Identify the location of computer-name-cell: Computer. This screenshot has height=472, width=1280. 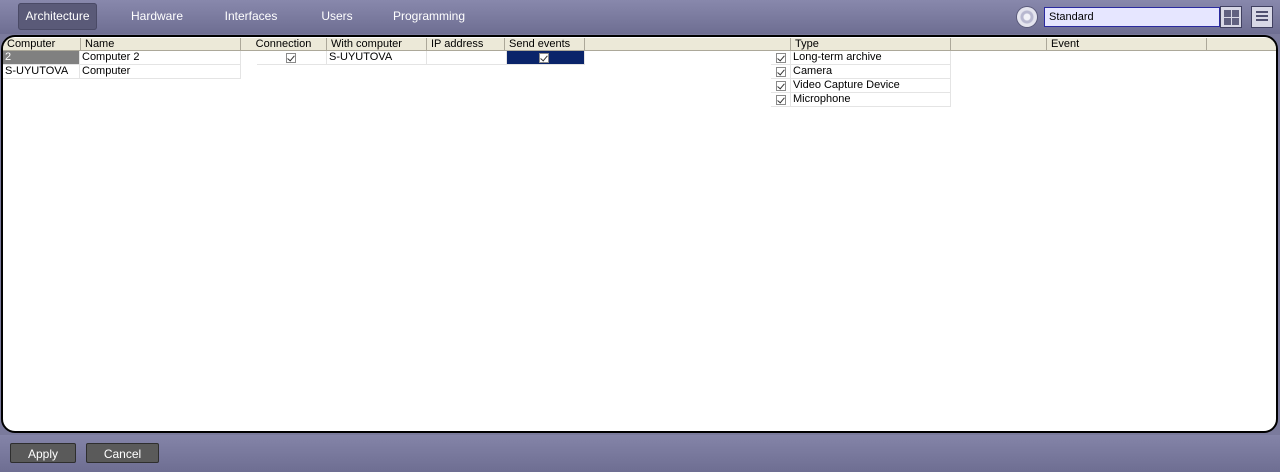
(160, 72).